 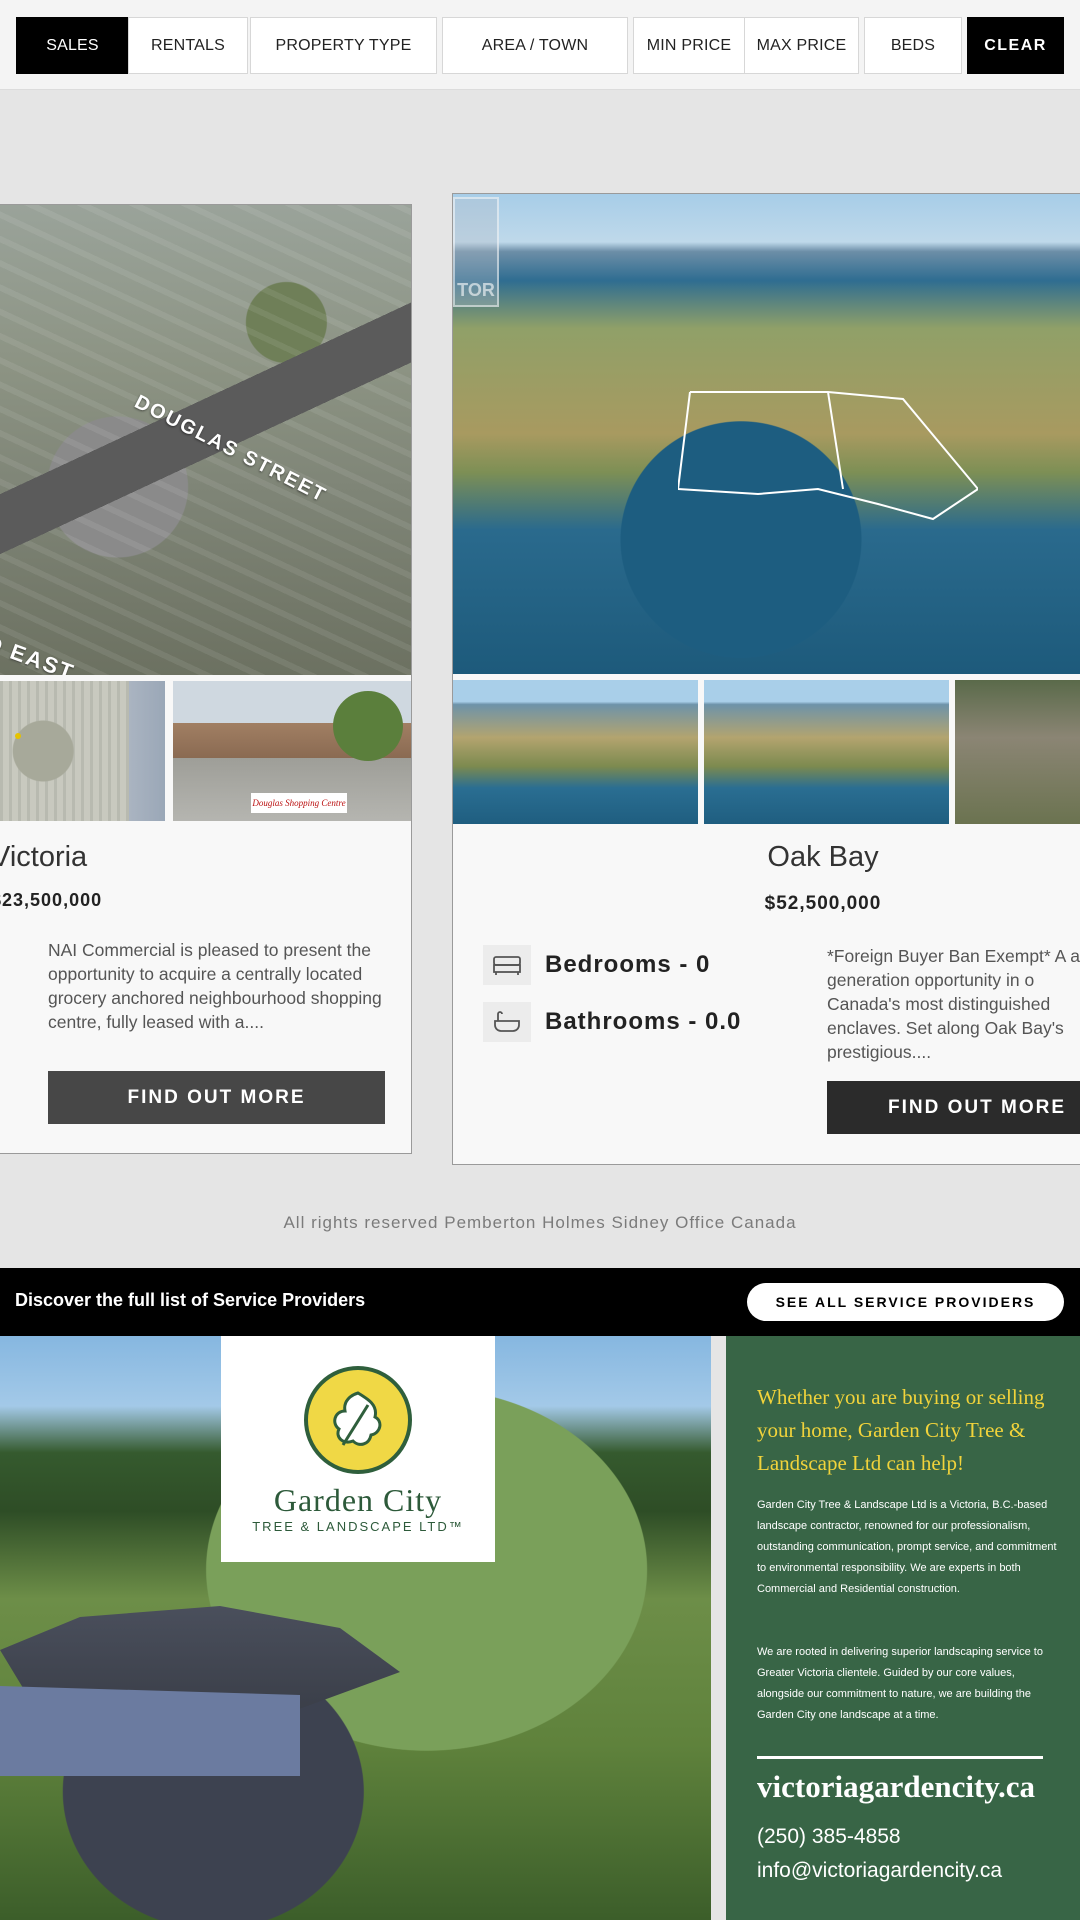 What do you see at coordinates (905, 1302) in the screenshot?
I see `see-all-service-providers-button: SEE ALL SERVICE PROVIDERS` at bounding box center [905, 1302].